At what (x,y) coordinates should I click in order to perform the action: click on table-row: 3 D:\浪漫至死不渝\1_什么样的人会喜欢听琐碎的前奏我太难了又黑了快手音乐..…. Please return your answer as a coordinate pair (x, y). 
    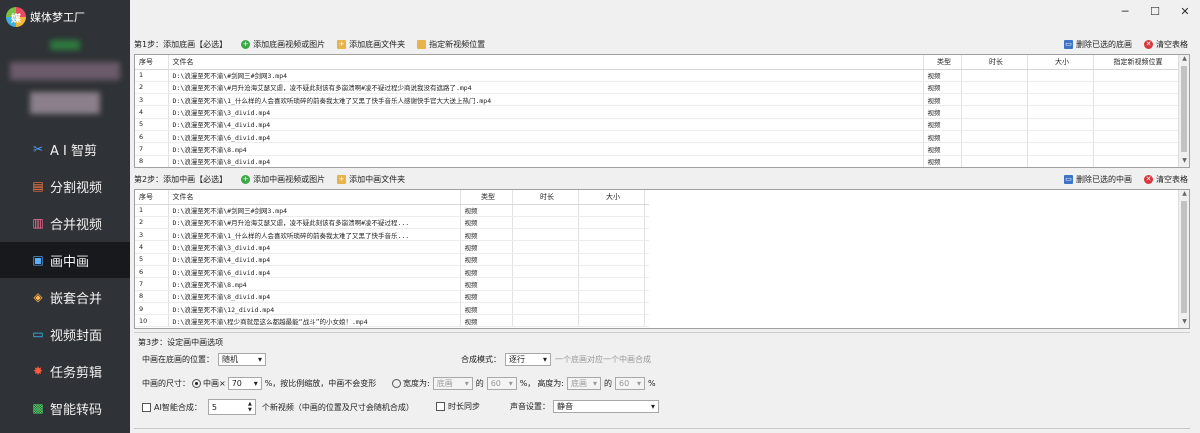
    Looking at the image, I should click on (392, 235).